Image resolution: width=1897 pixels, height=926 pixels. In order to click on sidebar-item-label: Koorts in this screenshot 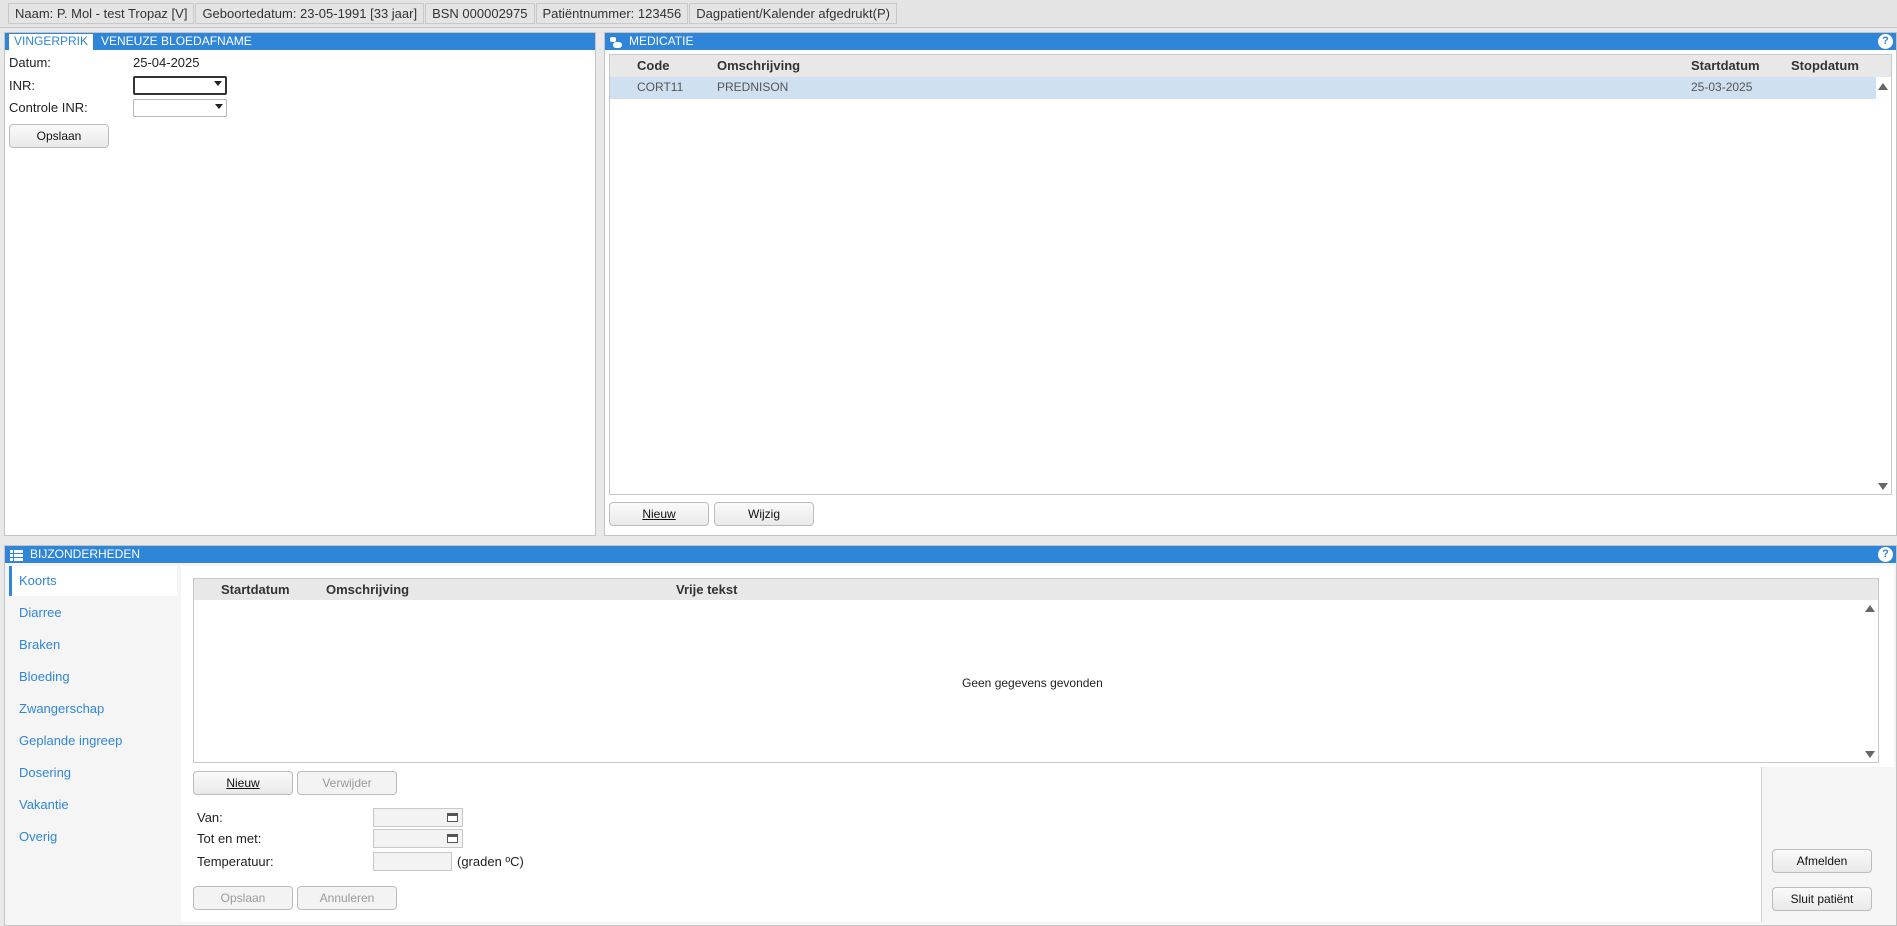, I will do `click(38, 580)`.